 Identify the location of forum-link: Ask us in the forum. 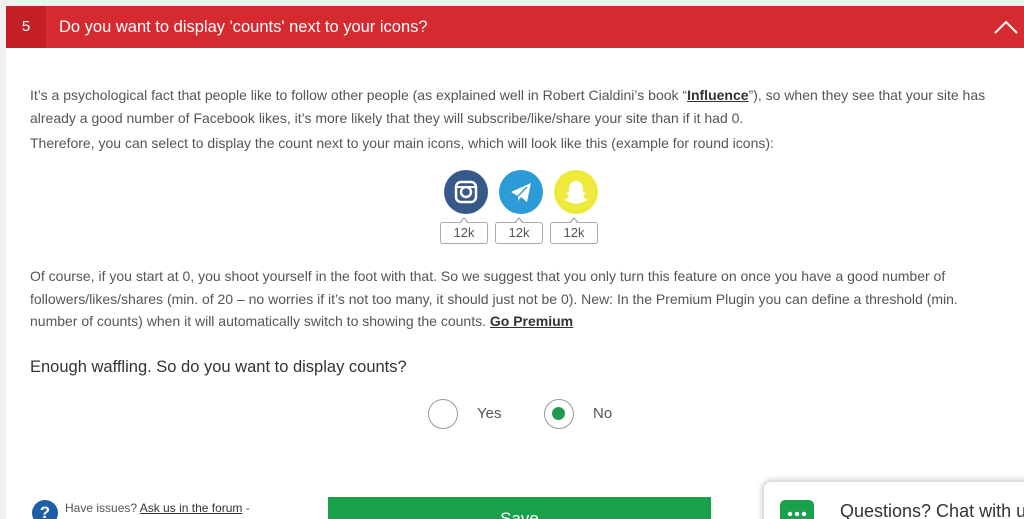
(191, 508).